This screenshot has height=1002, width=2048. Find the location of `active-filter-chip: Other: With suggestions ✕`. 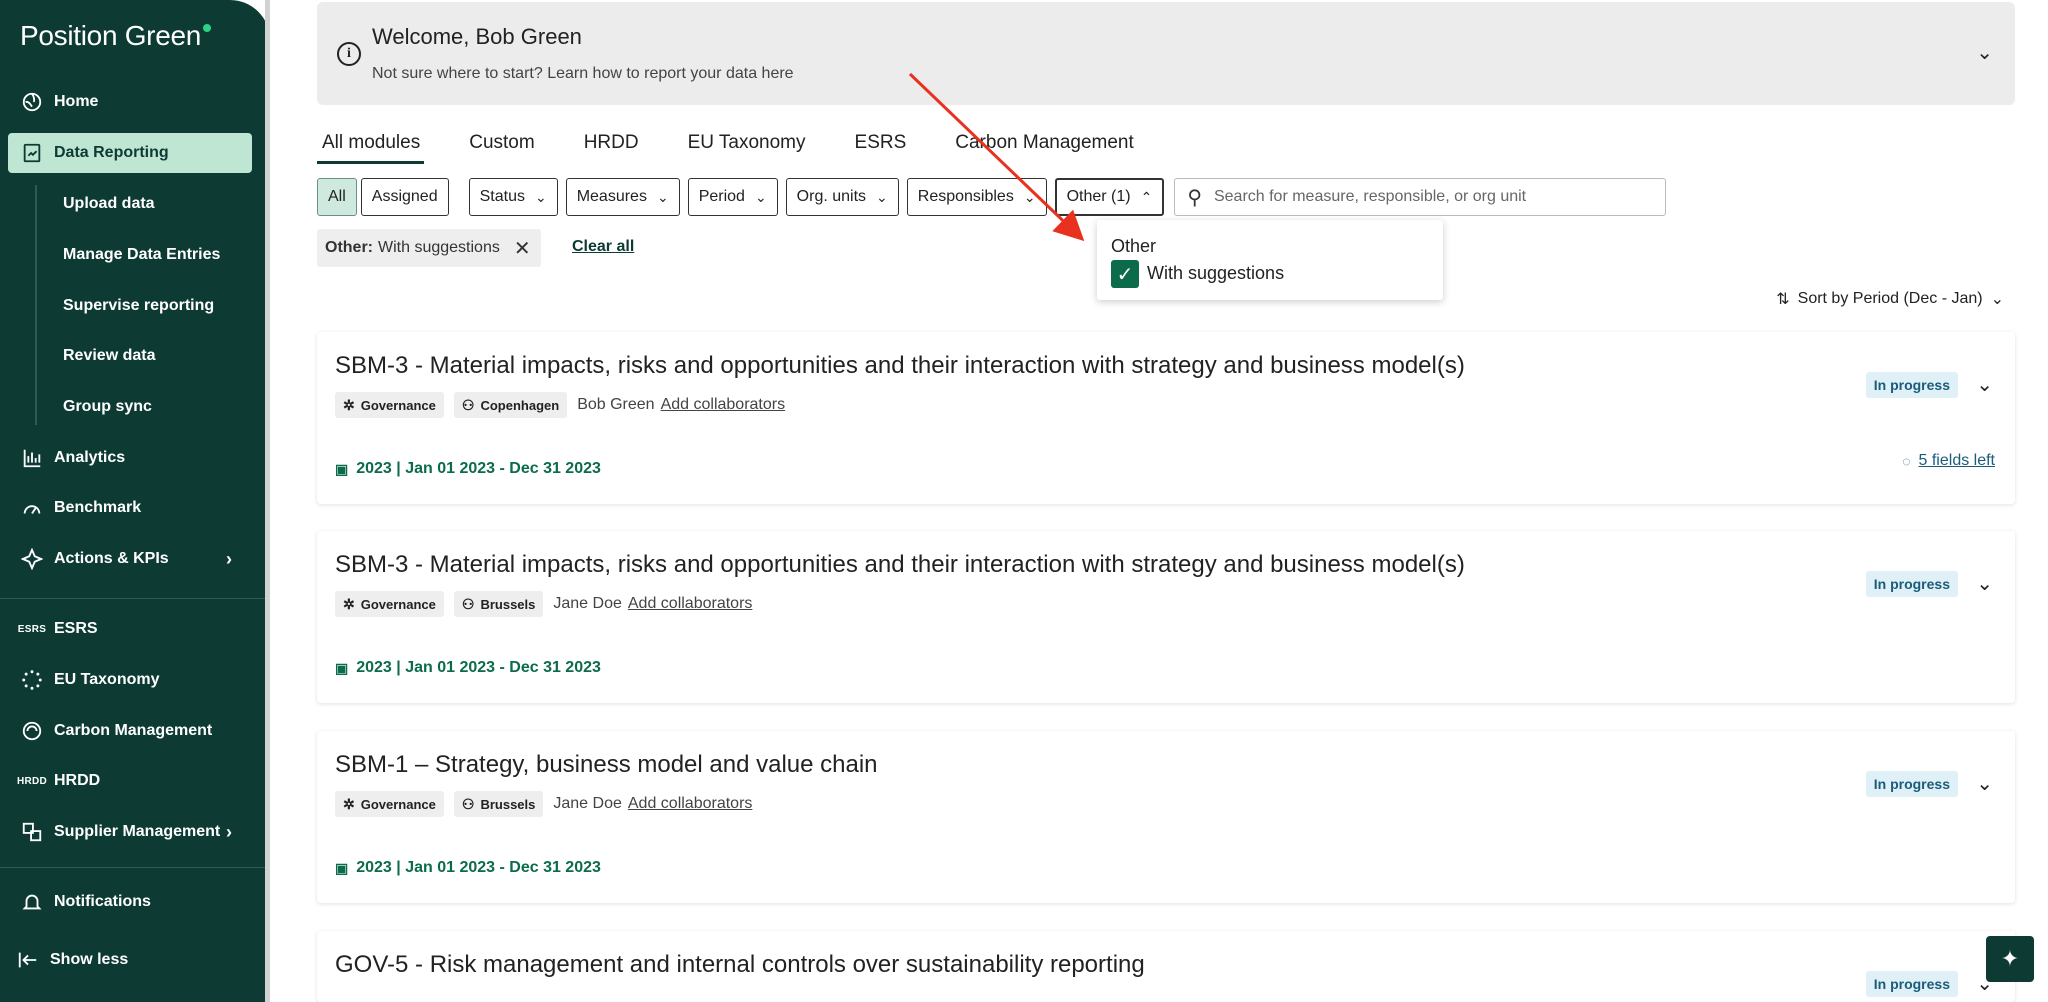

active-filter-chip: Other: With suggestions ✕ is located at coordinates (429, 248).